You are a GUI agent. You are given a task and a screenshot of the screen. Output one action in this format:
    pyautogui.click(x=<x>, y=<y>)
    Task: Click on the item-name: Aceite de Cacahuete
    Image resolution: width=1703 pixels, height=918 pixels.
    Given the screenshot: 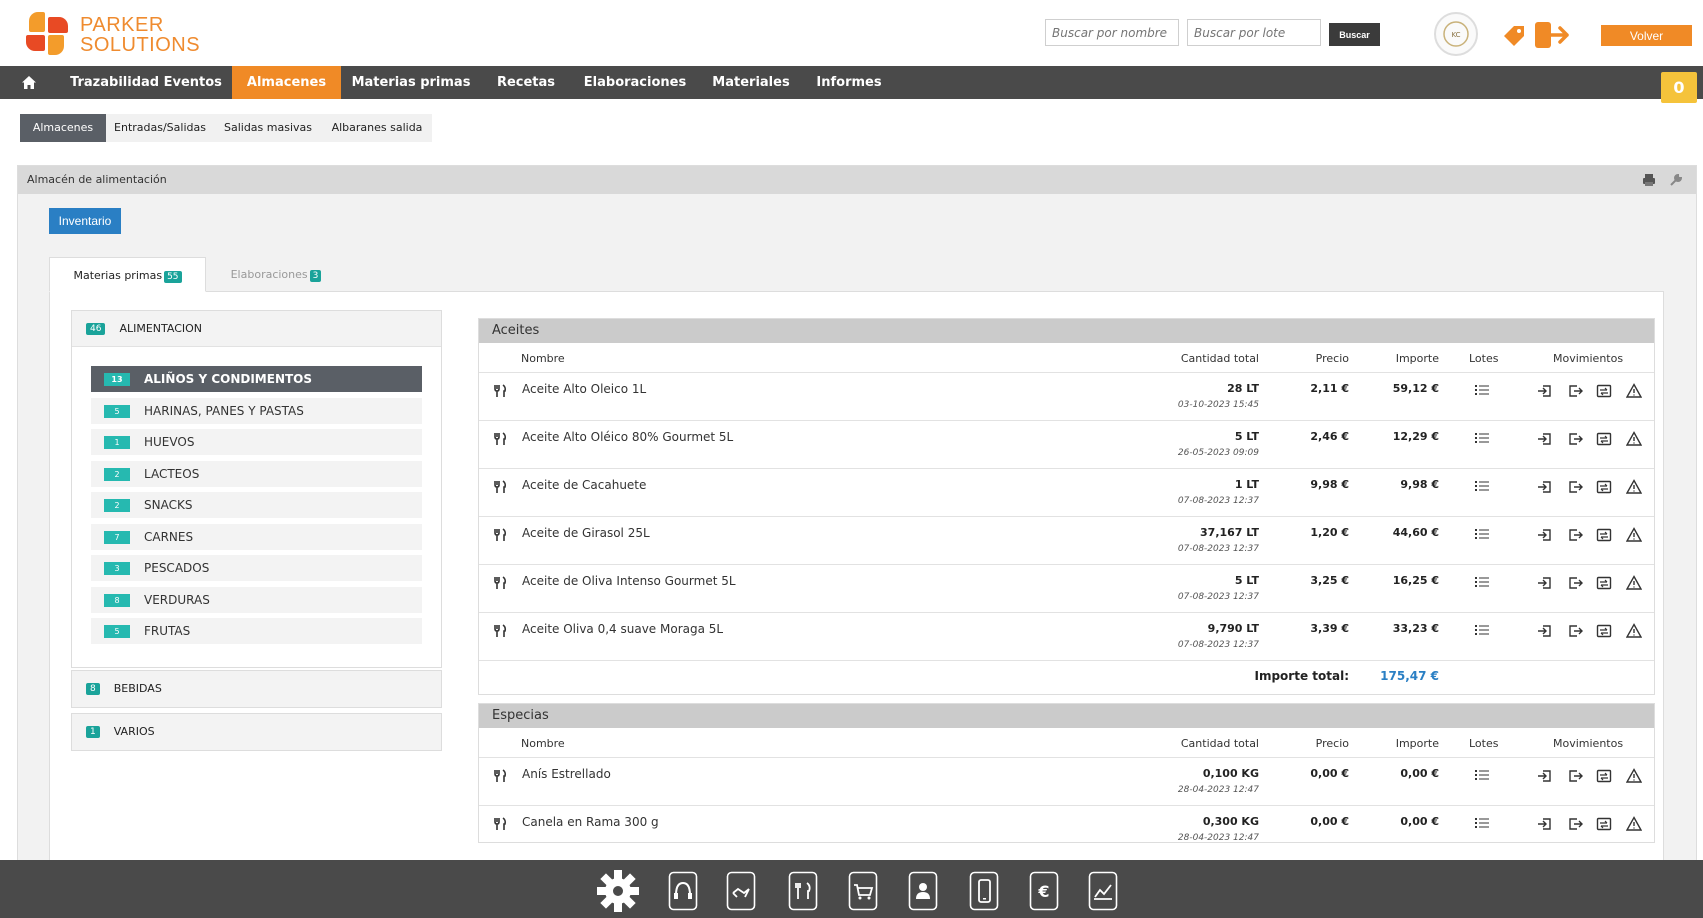 What is the action you would take?
    pyautogui.click(x=584, y=485)
    